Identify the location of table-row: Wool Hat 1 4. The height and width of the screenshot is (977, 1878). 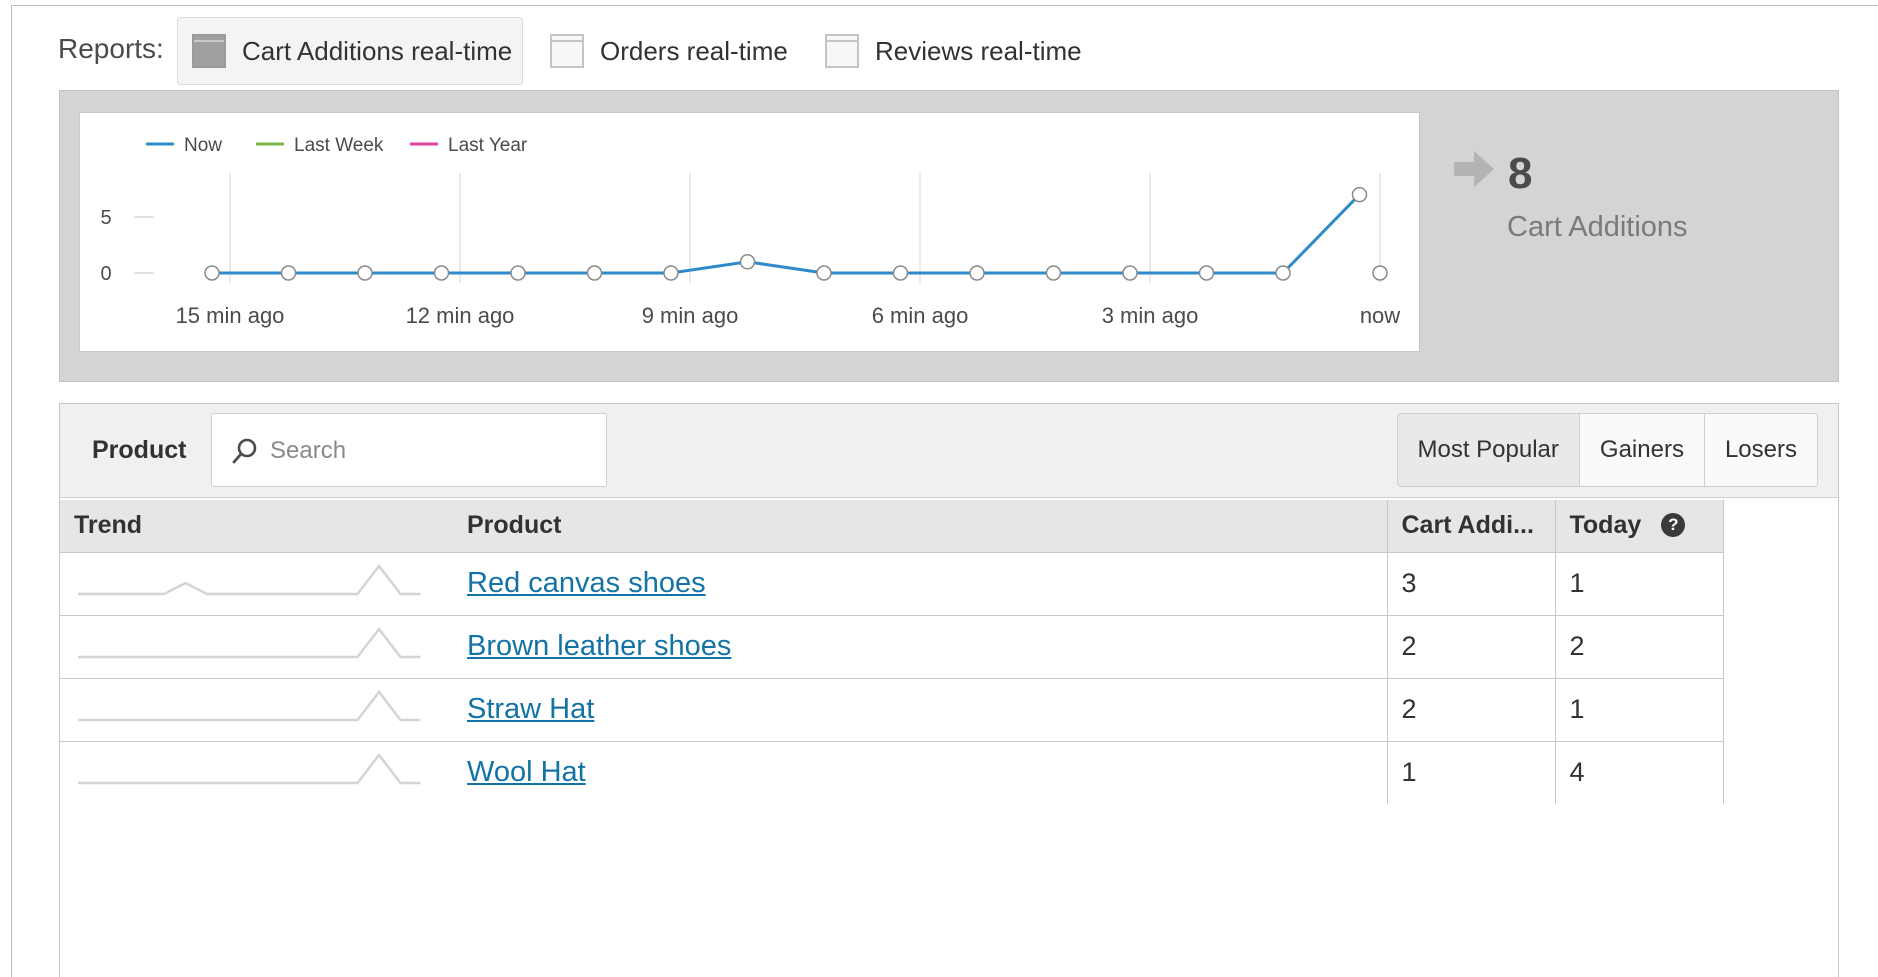
(892, 772).